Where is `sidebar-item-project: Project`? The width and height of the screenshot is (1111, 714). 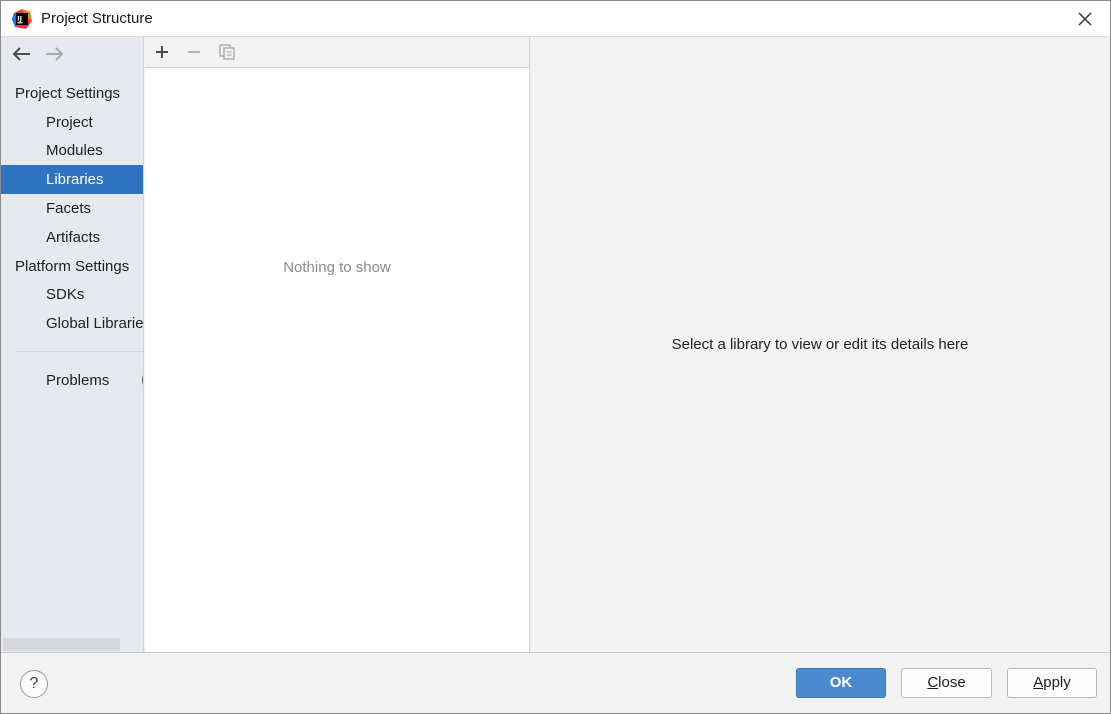 sidebar-item-project: Project is located at coordinates (72, 122).